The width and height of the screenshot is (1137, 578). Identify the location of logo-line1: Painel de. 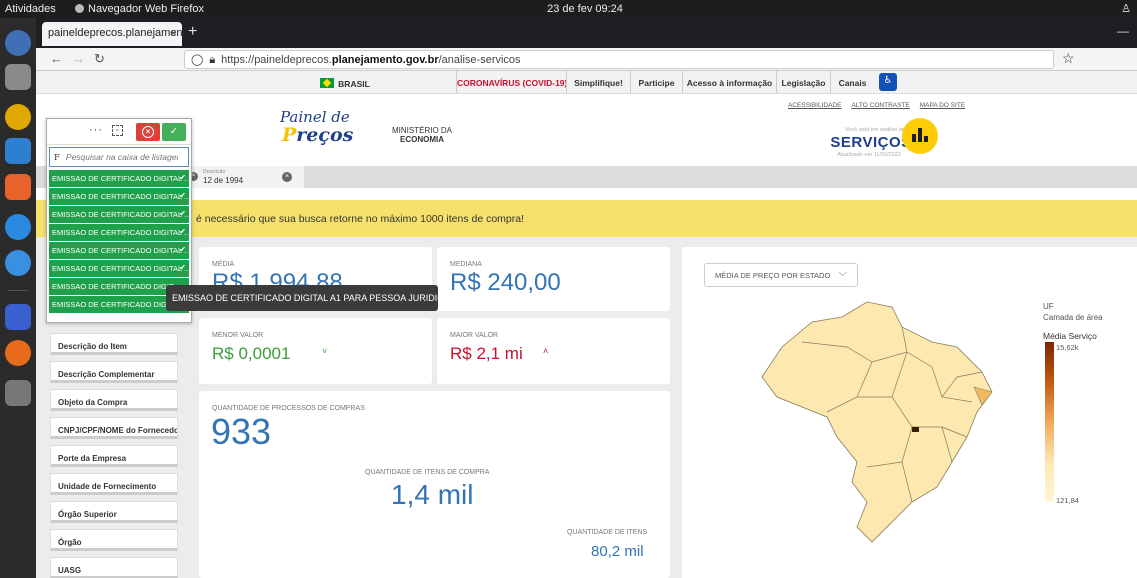
(315, 117).